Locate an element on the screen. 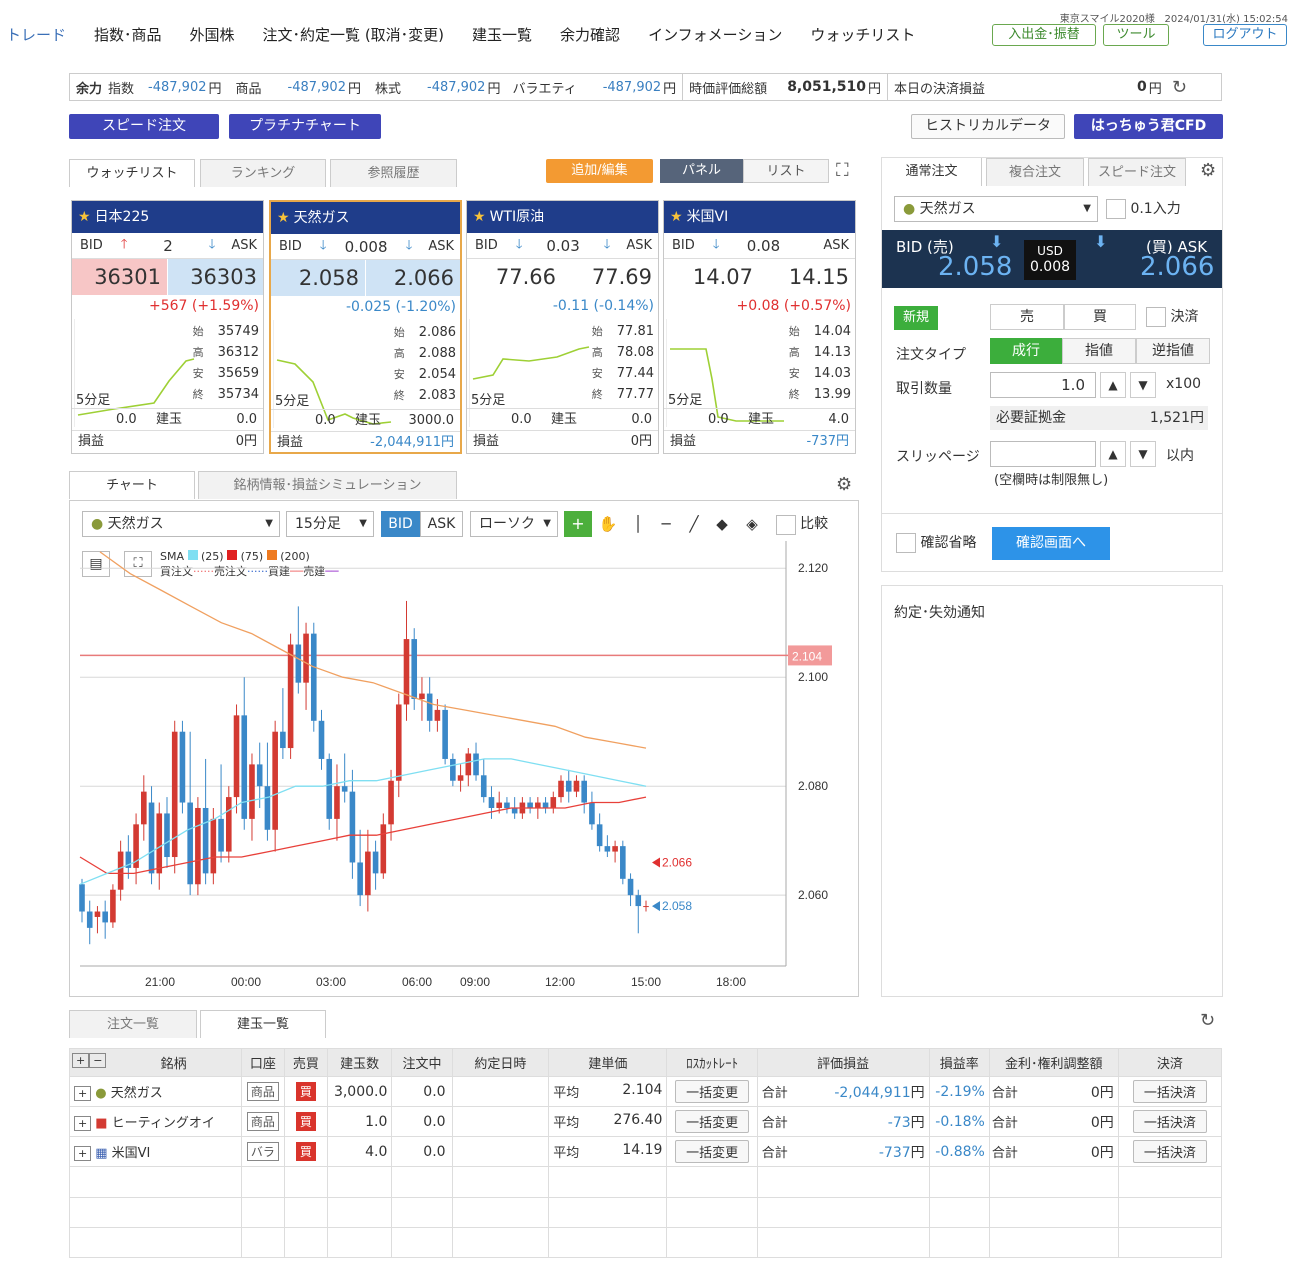  bid-price: 14.07 is located at coordinates (711, 277).